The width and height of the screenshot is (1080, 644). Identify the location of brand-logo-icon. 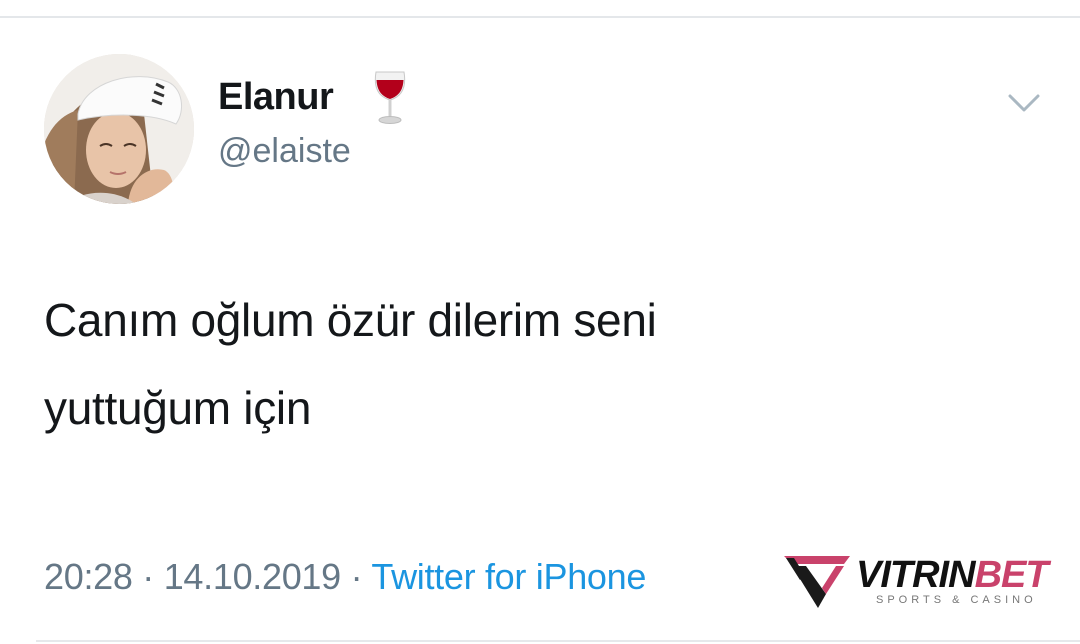
(817, 582).